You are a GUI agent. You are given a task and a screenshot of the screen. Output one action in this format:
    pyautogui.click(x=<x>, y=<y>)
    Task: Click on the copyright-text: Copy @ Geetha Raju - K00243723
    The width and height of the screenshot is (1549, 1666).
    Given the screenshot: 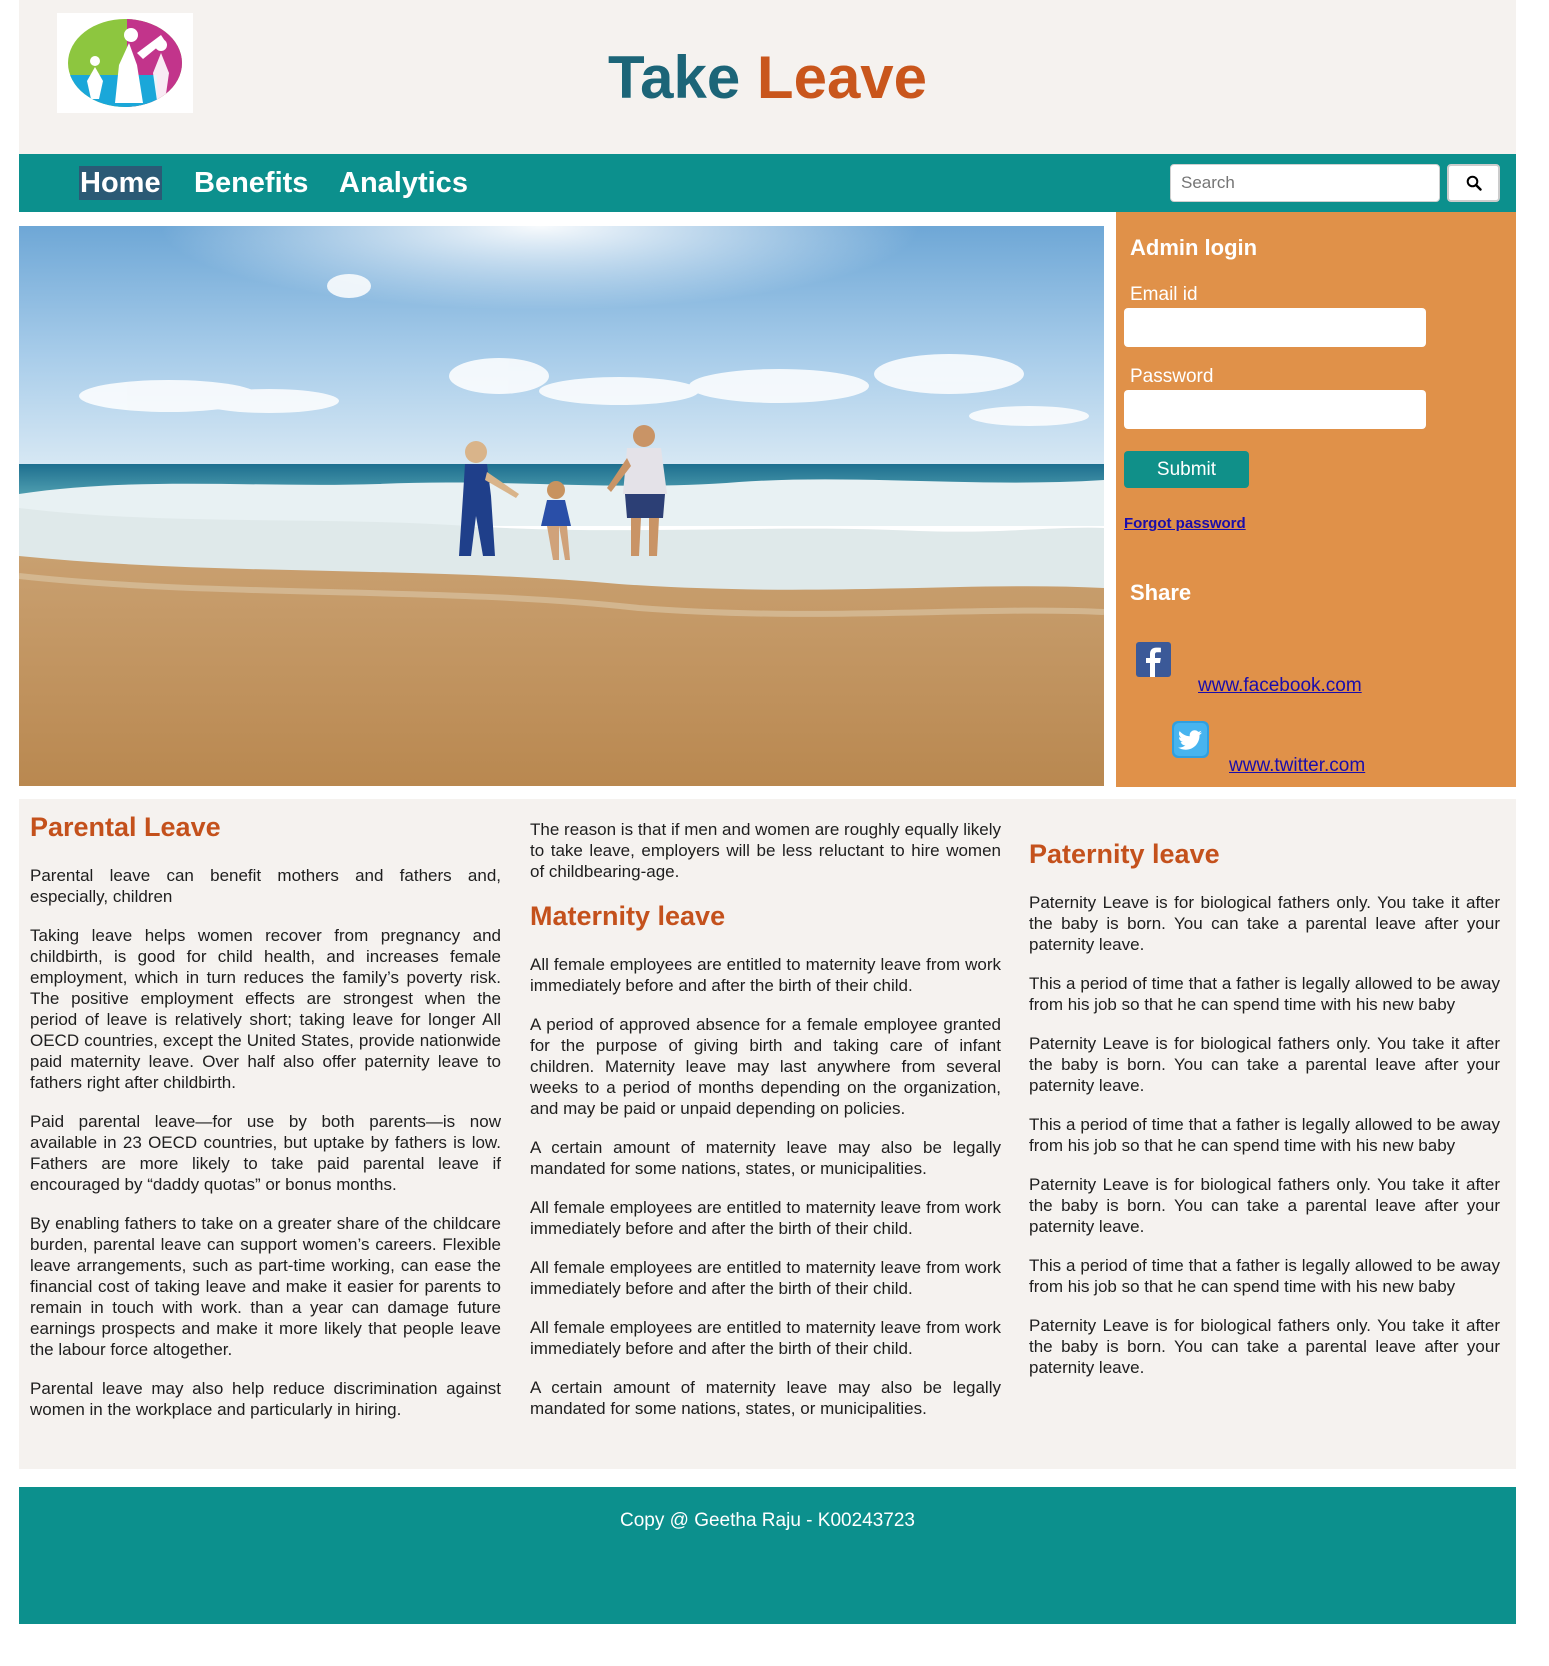 What is the action you would take?
    pyautogui.click(x=767, y=1520)
    